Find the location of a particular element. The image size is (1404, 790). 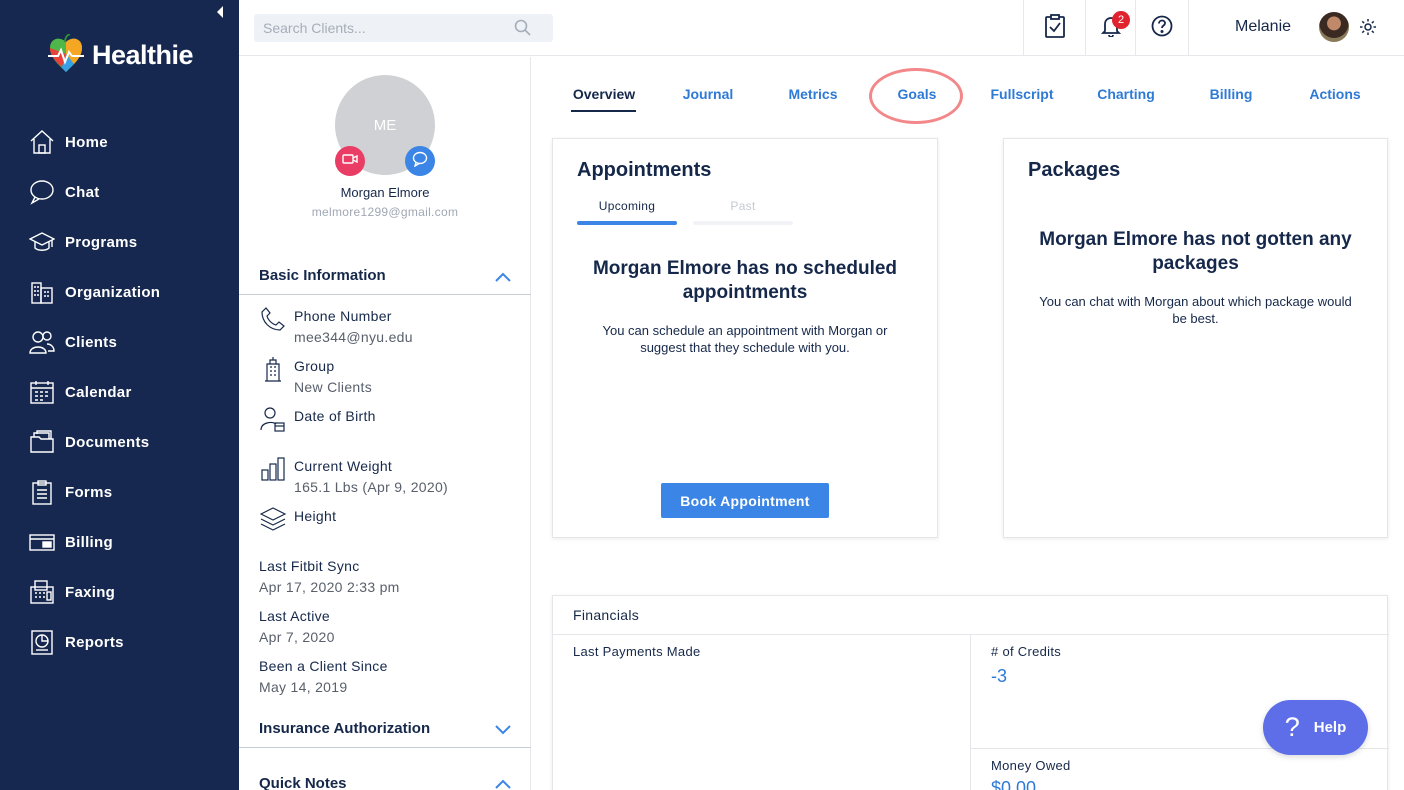

help-center-button is located at coordinates (1162, 28).